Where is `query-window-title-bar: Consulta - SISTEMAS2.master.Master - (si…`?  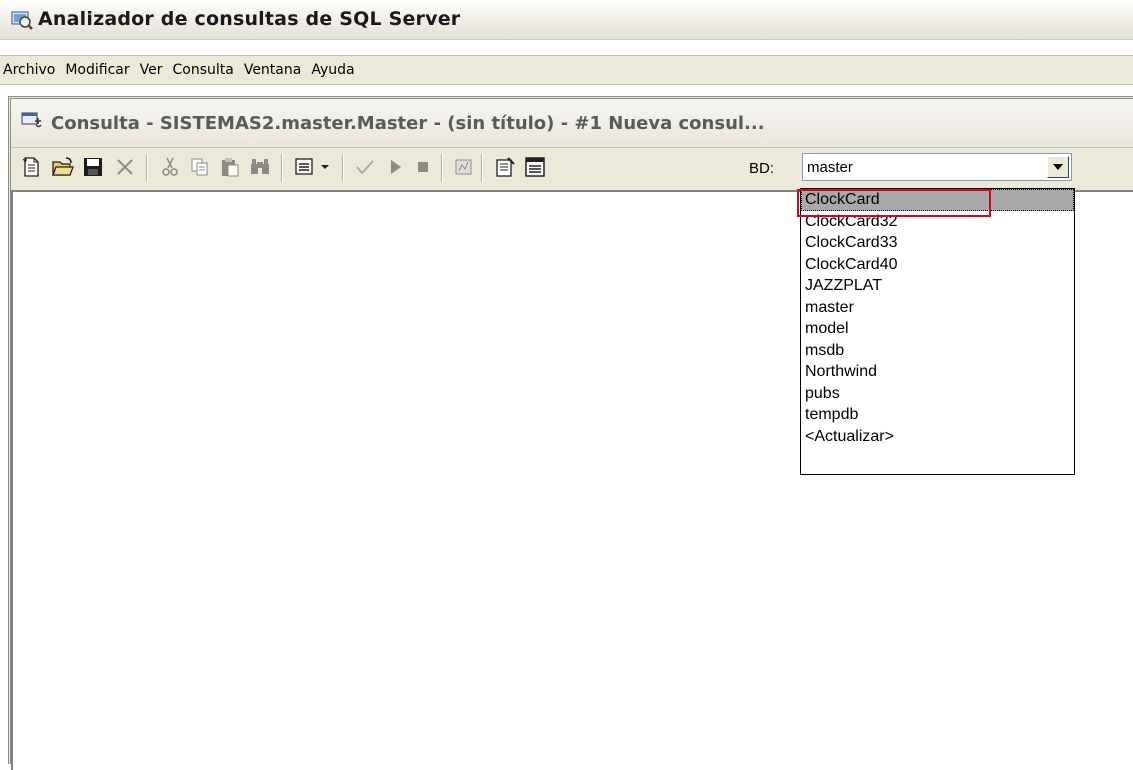
query-window-title-bar: Consulta - SISTEMAS2.master.Master - (si… is located at coordinates (572, 123).